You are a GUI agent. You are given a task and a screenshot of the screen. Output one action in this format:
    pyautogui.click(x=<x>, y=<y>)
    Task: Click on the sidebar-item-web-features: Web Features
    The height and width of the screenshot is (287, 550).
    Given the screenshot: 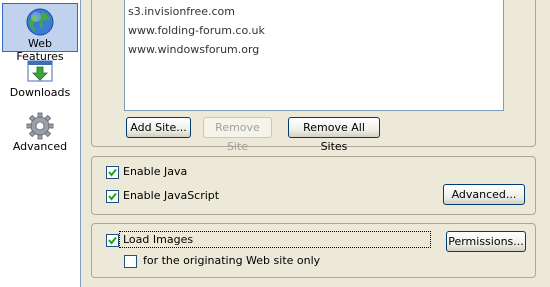 What is the action you would take?
    pyautogui.click(x=40, y=33)
    